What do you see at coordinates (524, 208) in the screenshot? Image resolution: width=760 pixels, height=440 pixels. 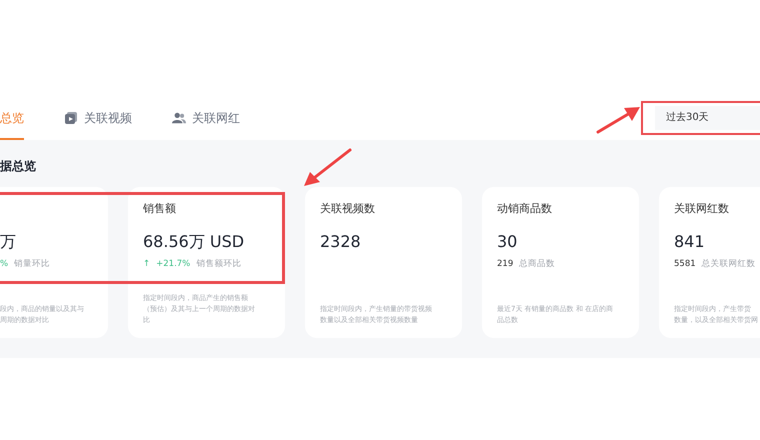 I see `card-title: 动销商品数` at bounding box center [524, 208].